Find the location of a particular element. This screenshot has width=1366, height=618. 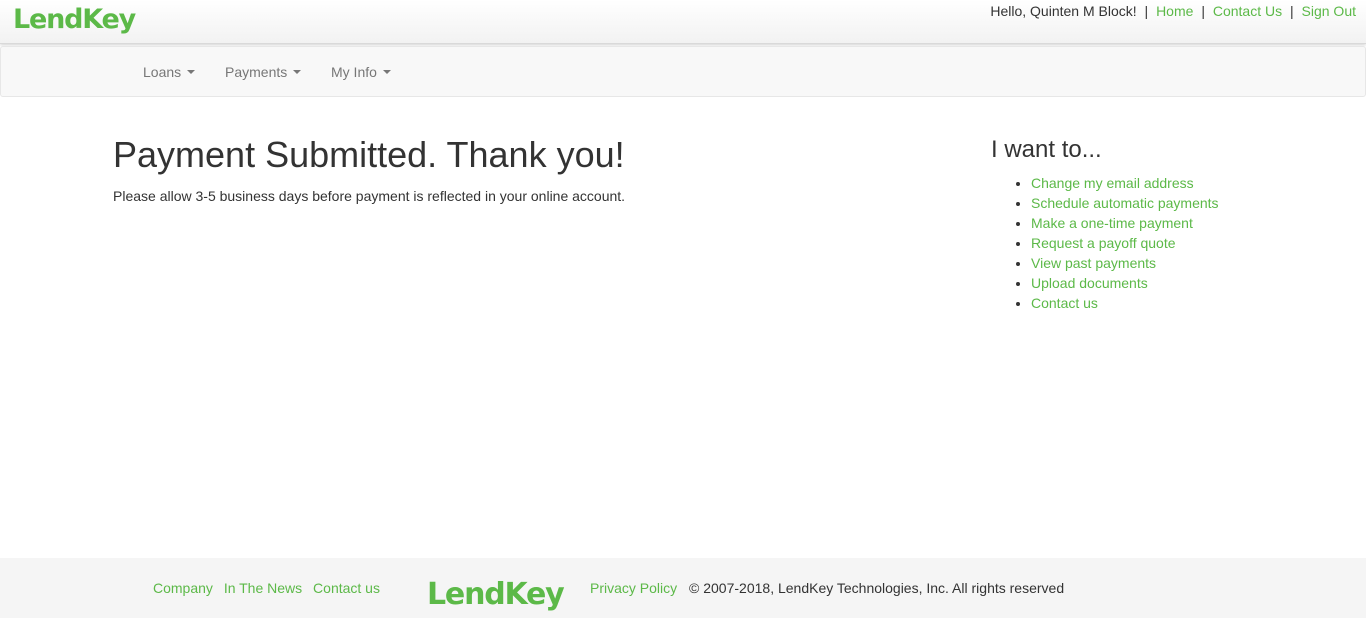

privacy-policy-link: Privacy Policy is located at coordinates (633, 588).